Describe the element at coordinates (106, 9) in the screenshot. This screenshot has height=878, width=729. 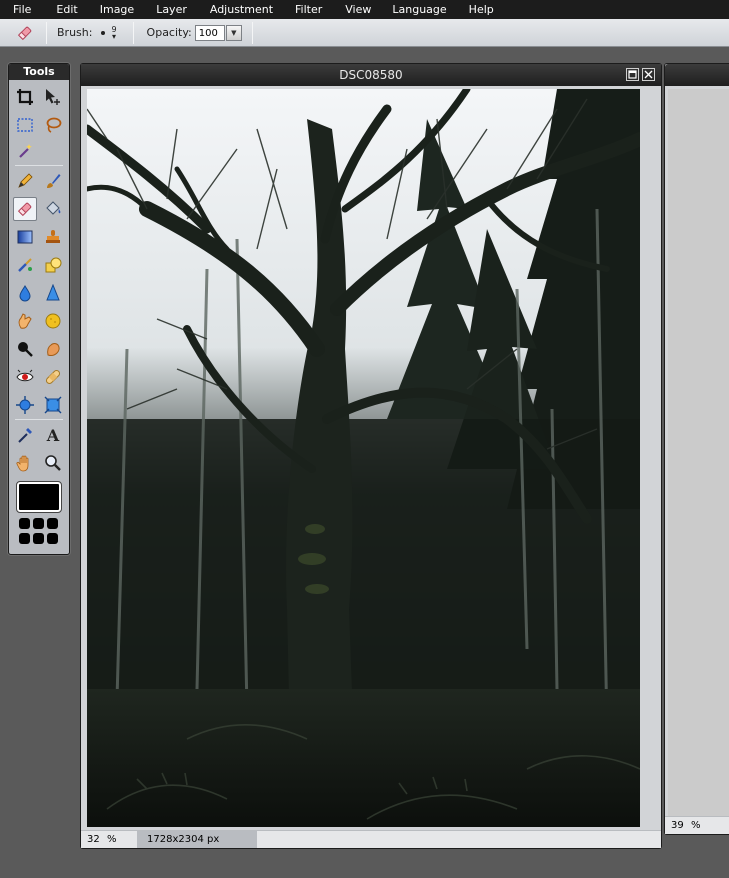
I see `menu-image: Image` at that location.